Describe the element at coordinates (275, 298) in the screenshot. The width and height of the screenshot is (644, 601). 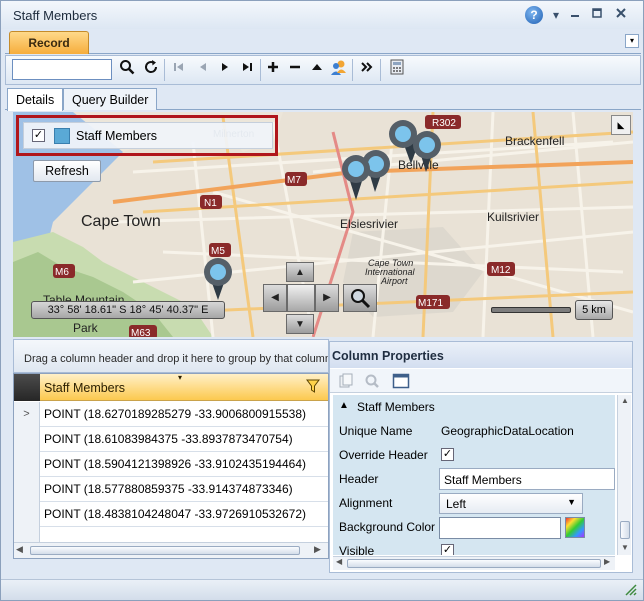
I see `pan-left-button: ◀` at that location.